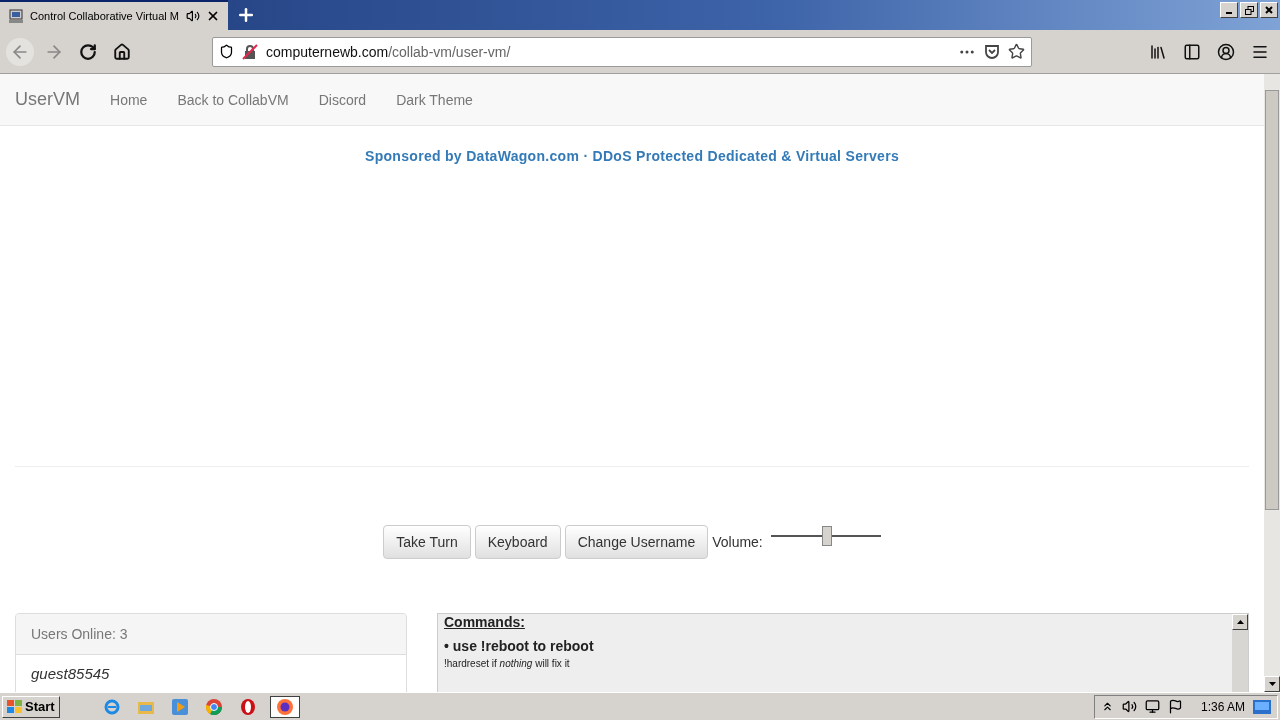  What do you see at coordinates (1229, 10) in the screenshot?
I see `minimize-button` at bounding box center [1229, 10].